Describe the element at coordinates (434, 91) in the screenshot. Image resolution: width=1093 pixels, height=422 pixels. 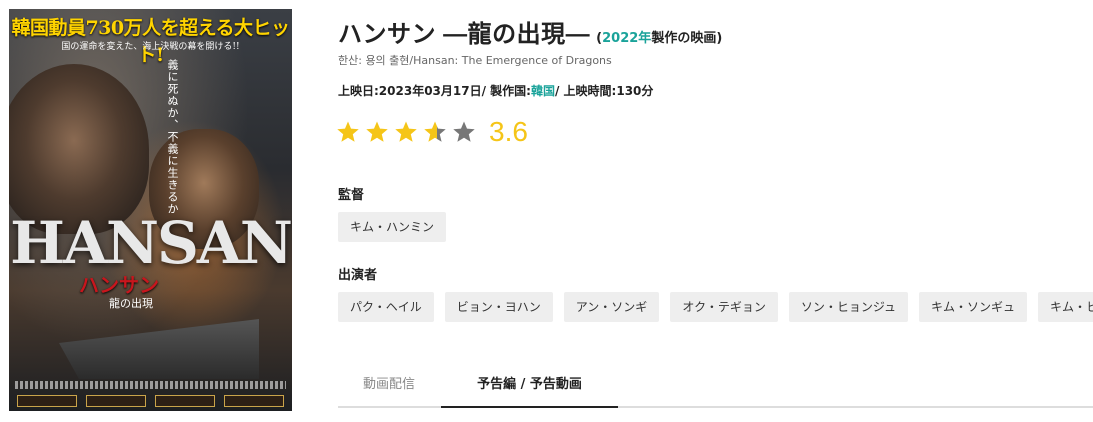
I see `release-date: 上映日:2023年03月17日/ 製作国:` at that location.